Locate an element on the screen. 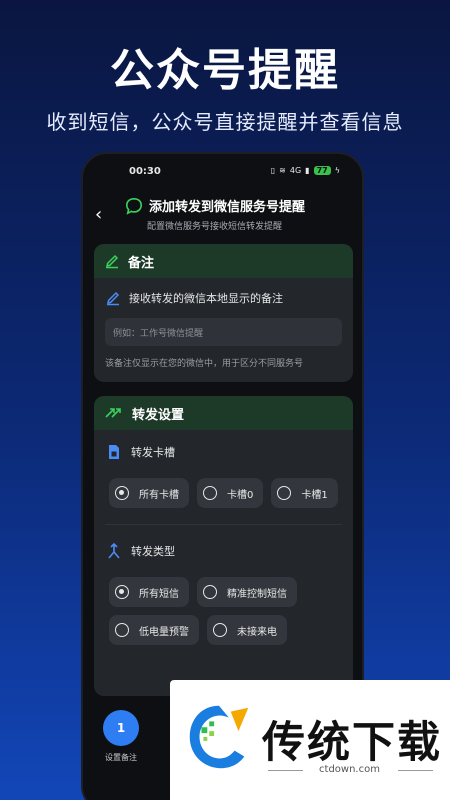 This screenshot has height=800, width=450. sim-options: 所有卡槽 卡槽0 卡槽1 is located at coordinates (223, 493).